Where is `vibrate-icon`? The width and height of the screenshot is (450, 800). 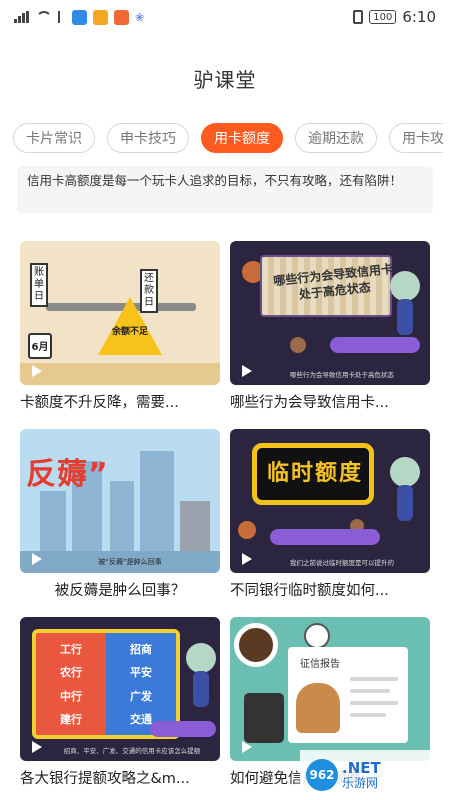 vibrate-icon is located at coordinates (358, 17).